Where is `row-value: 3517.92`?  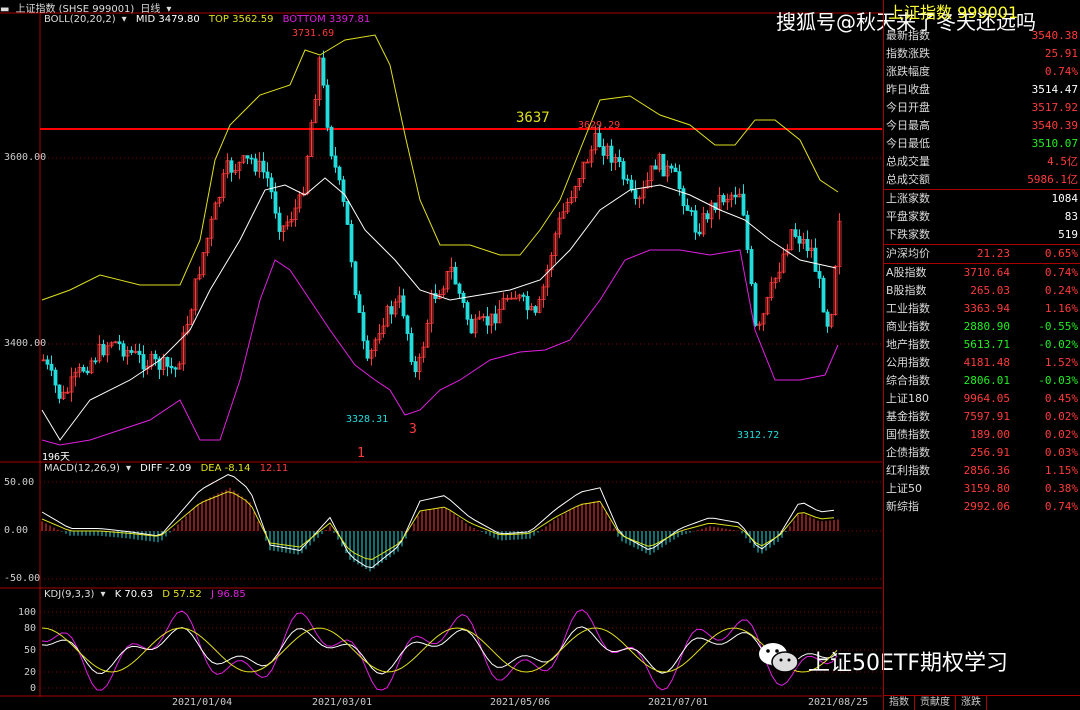 row-value: 3517.92 is located at coordinates (1054, 107).